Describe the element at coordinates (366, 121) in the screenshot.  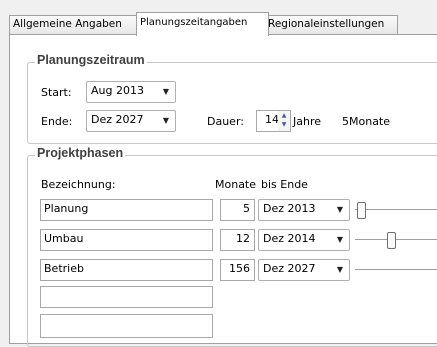
I see `monate-duration-label: 5Monate` at that location.